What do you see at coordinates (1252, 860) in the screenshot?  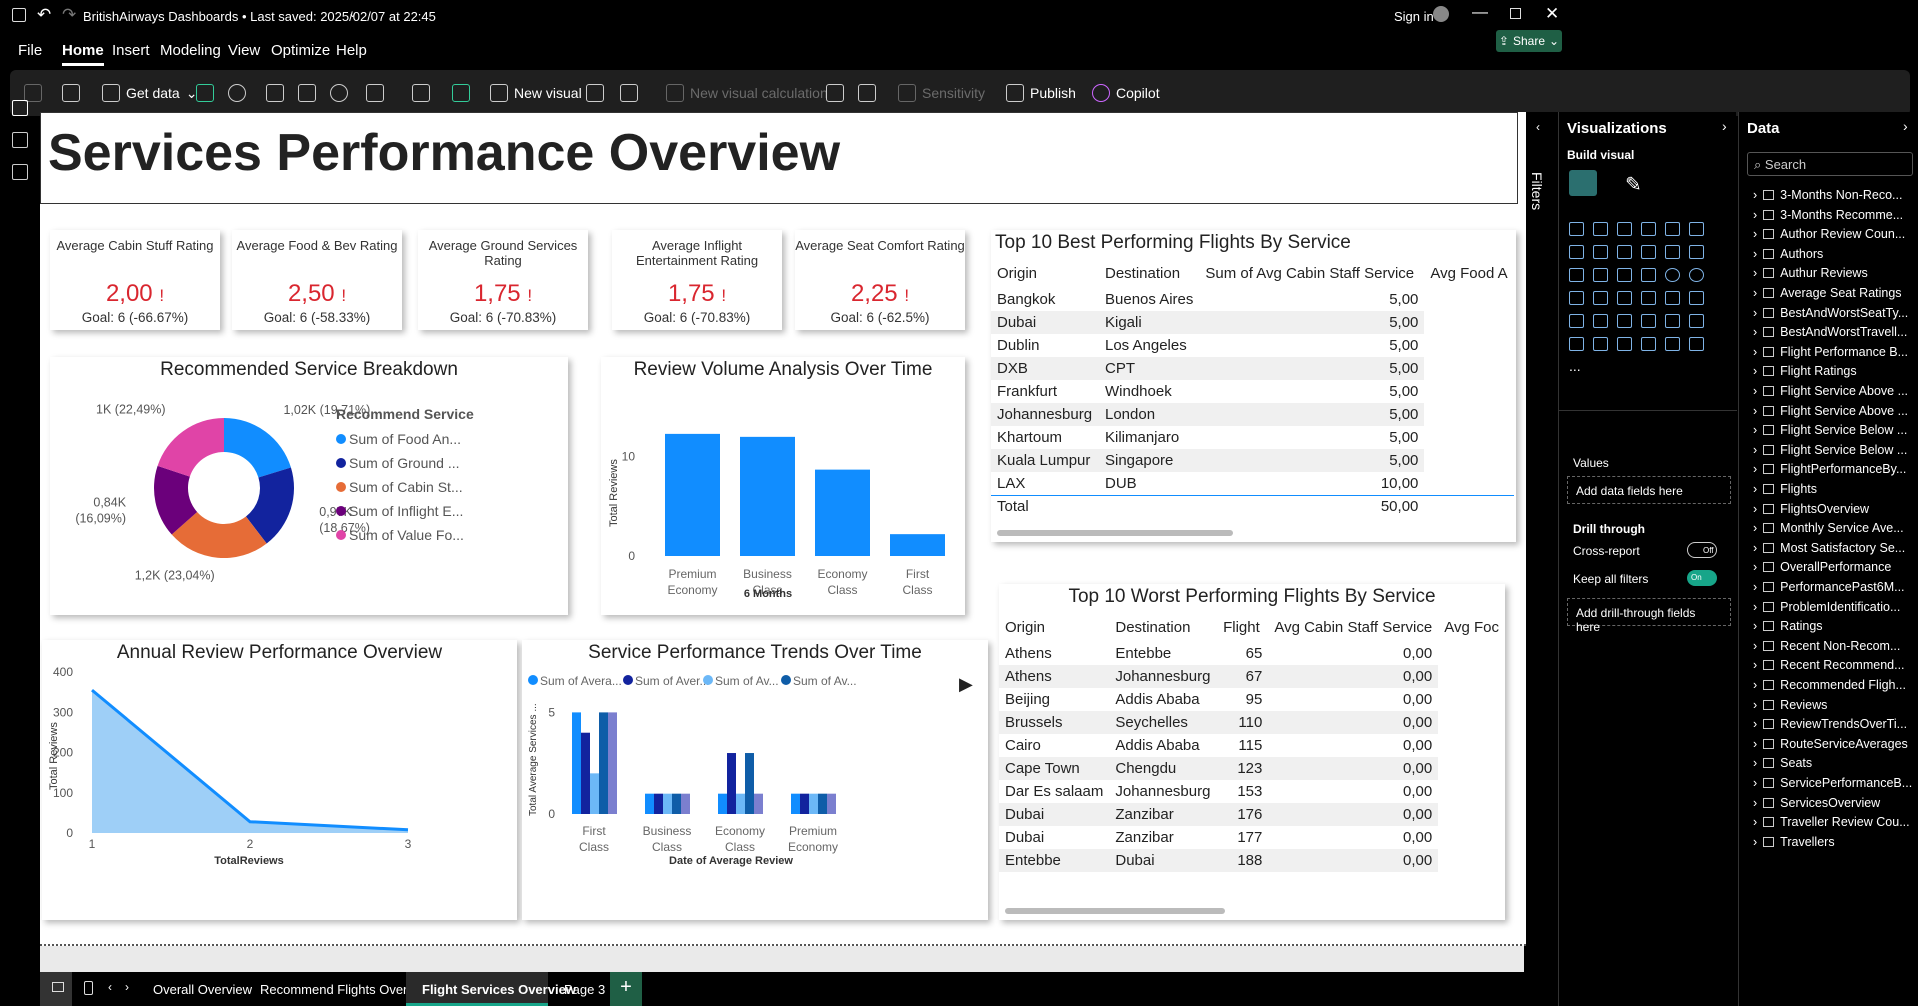 I see `table-row: Entebbe Dubai 188 0,00` at bounding box center [1252, 860].